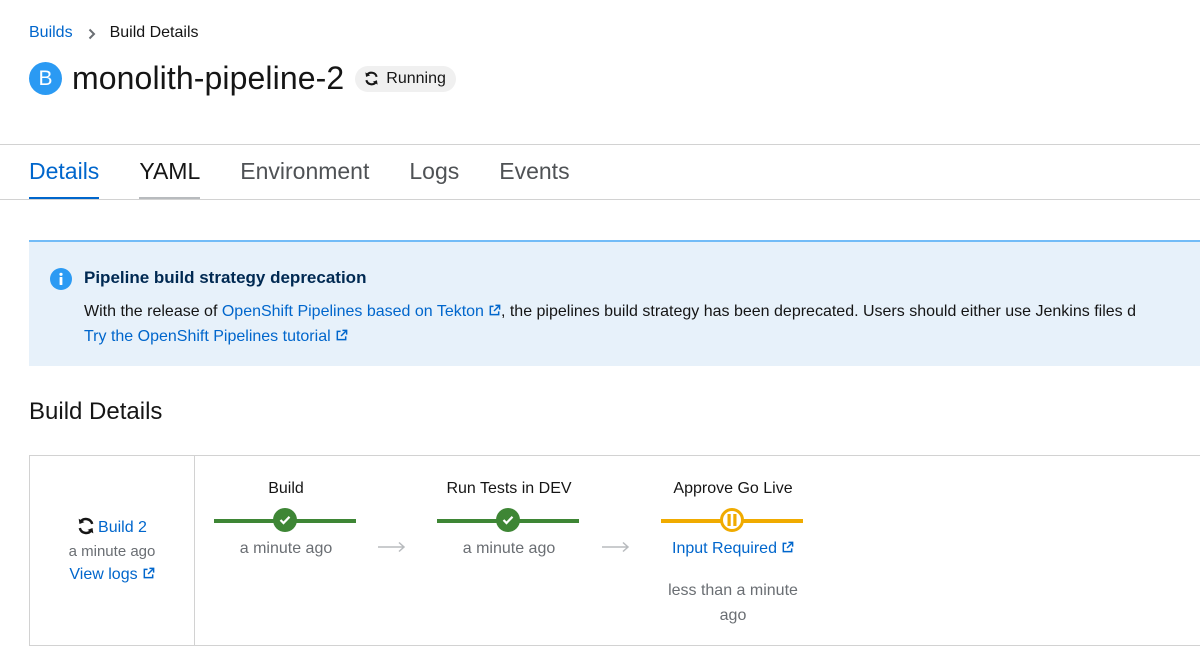  I want to click on section-title: Build Details, so click(96, 411).